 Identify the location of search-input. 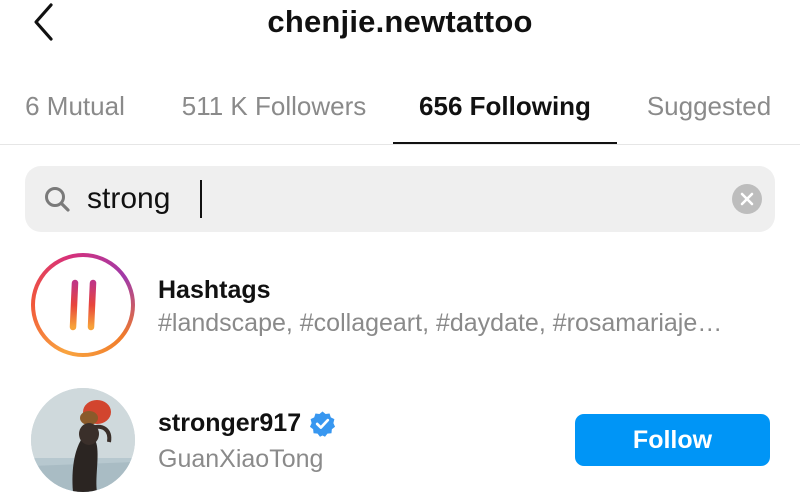
(397, 199).